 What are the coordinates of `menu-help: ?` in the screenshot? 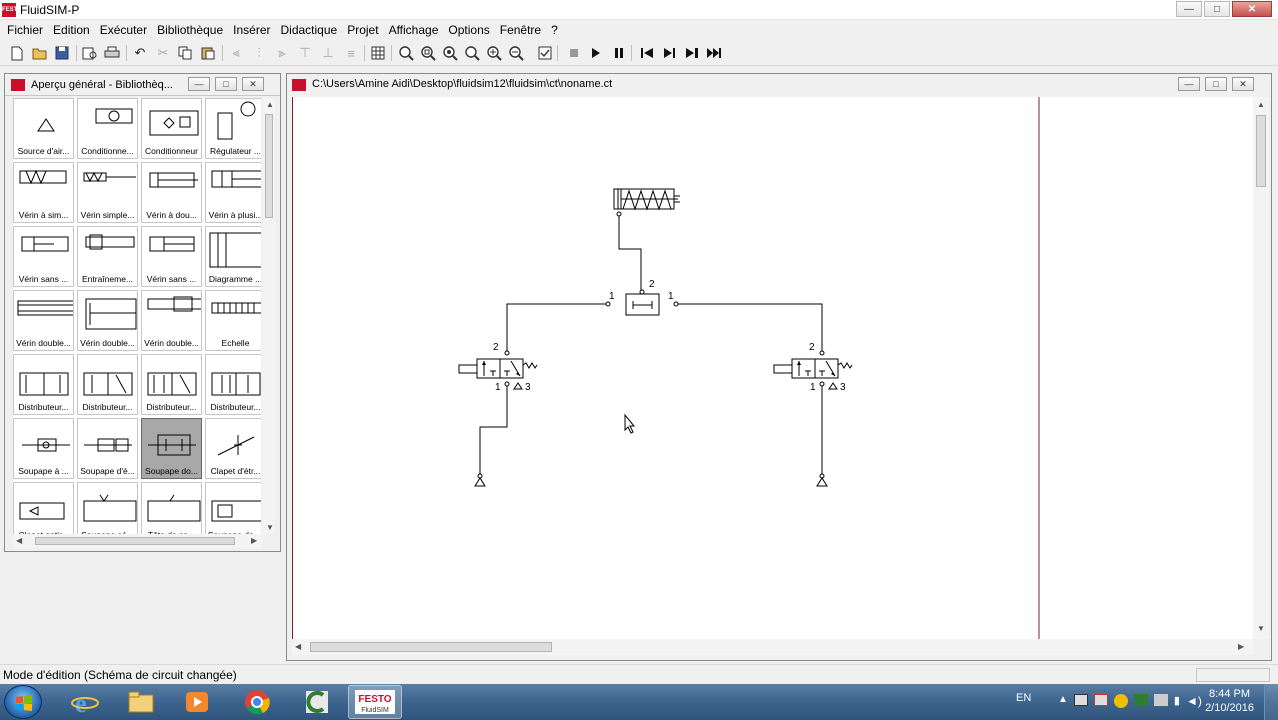 It's located at (554, 30).